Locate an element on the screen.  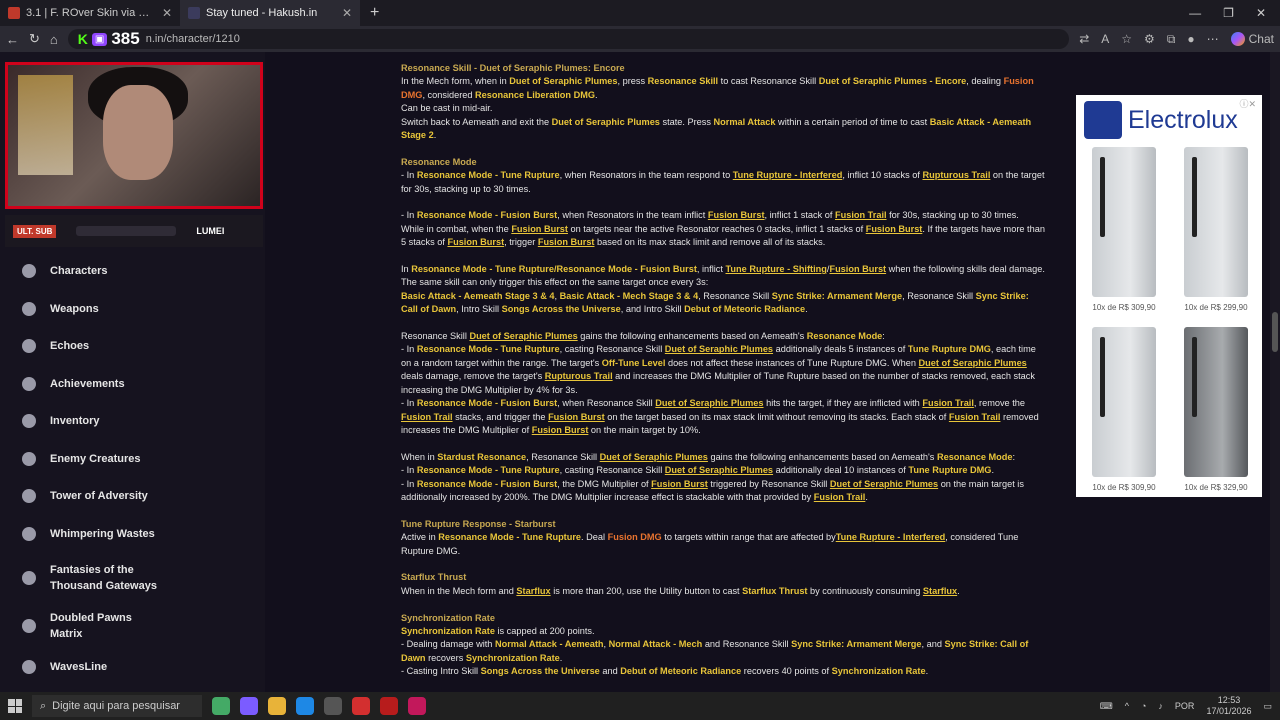
ad-brand: Electrolux is located at coordinates (1183, 119).